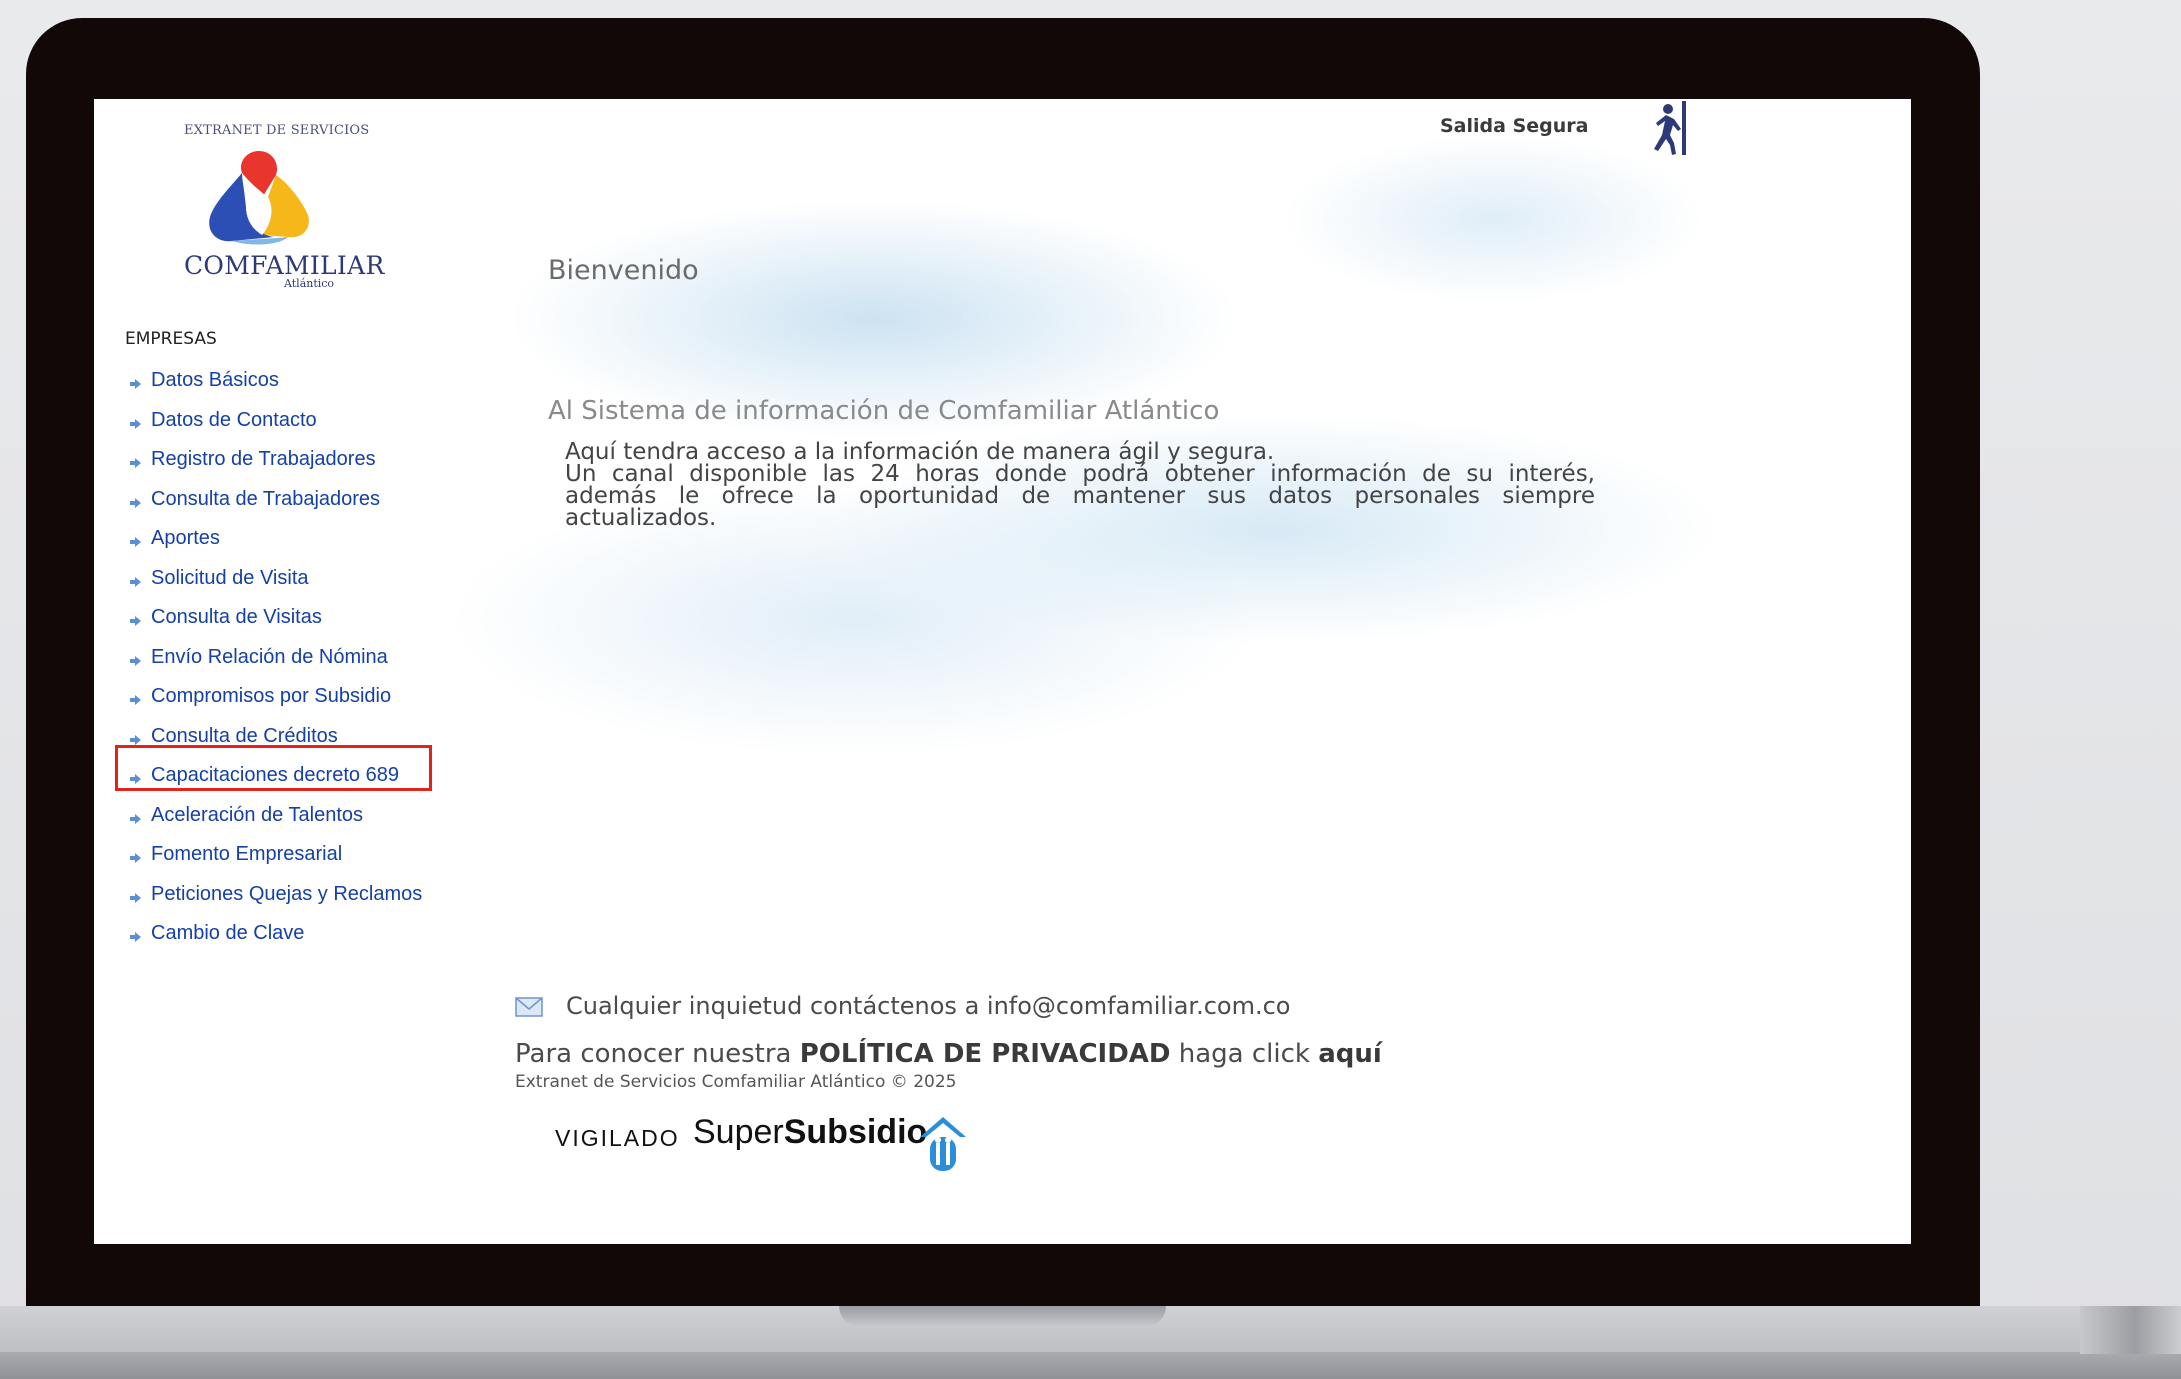 This screenshot has width=2181, height=1379. I want to click on sidebar-item-compromisos-subsidio: Compromisos por Subsidio, so click(276, 697).